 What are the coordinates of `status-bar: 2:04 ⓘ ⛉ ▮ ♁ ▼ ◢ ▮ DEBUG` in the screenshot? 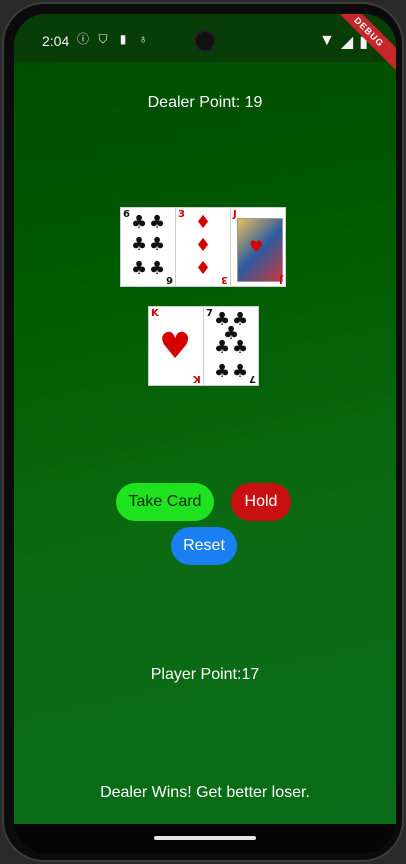 It's located at (205, 45).